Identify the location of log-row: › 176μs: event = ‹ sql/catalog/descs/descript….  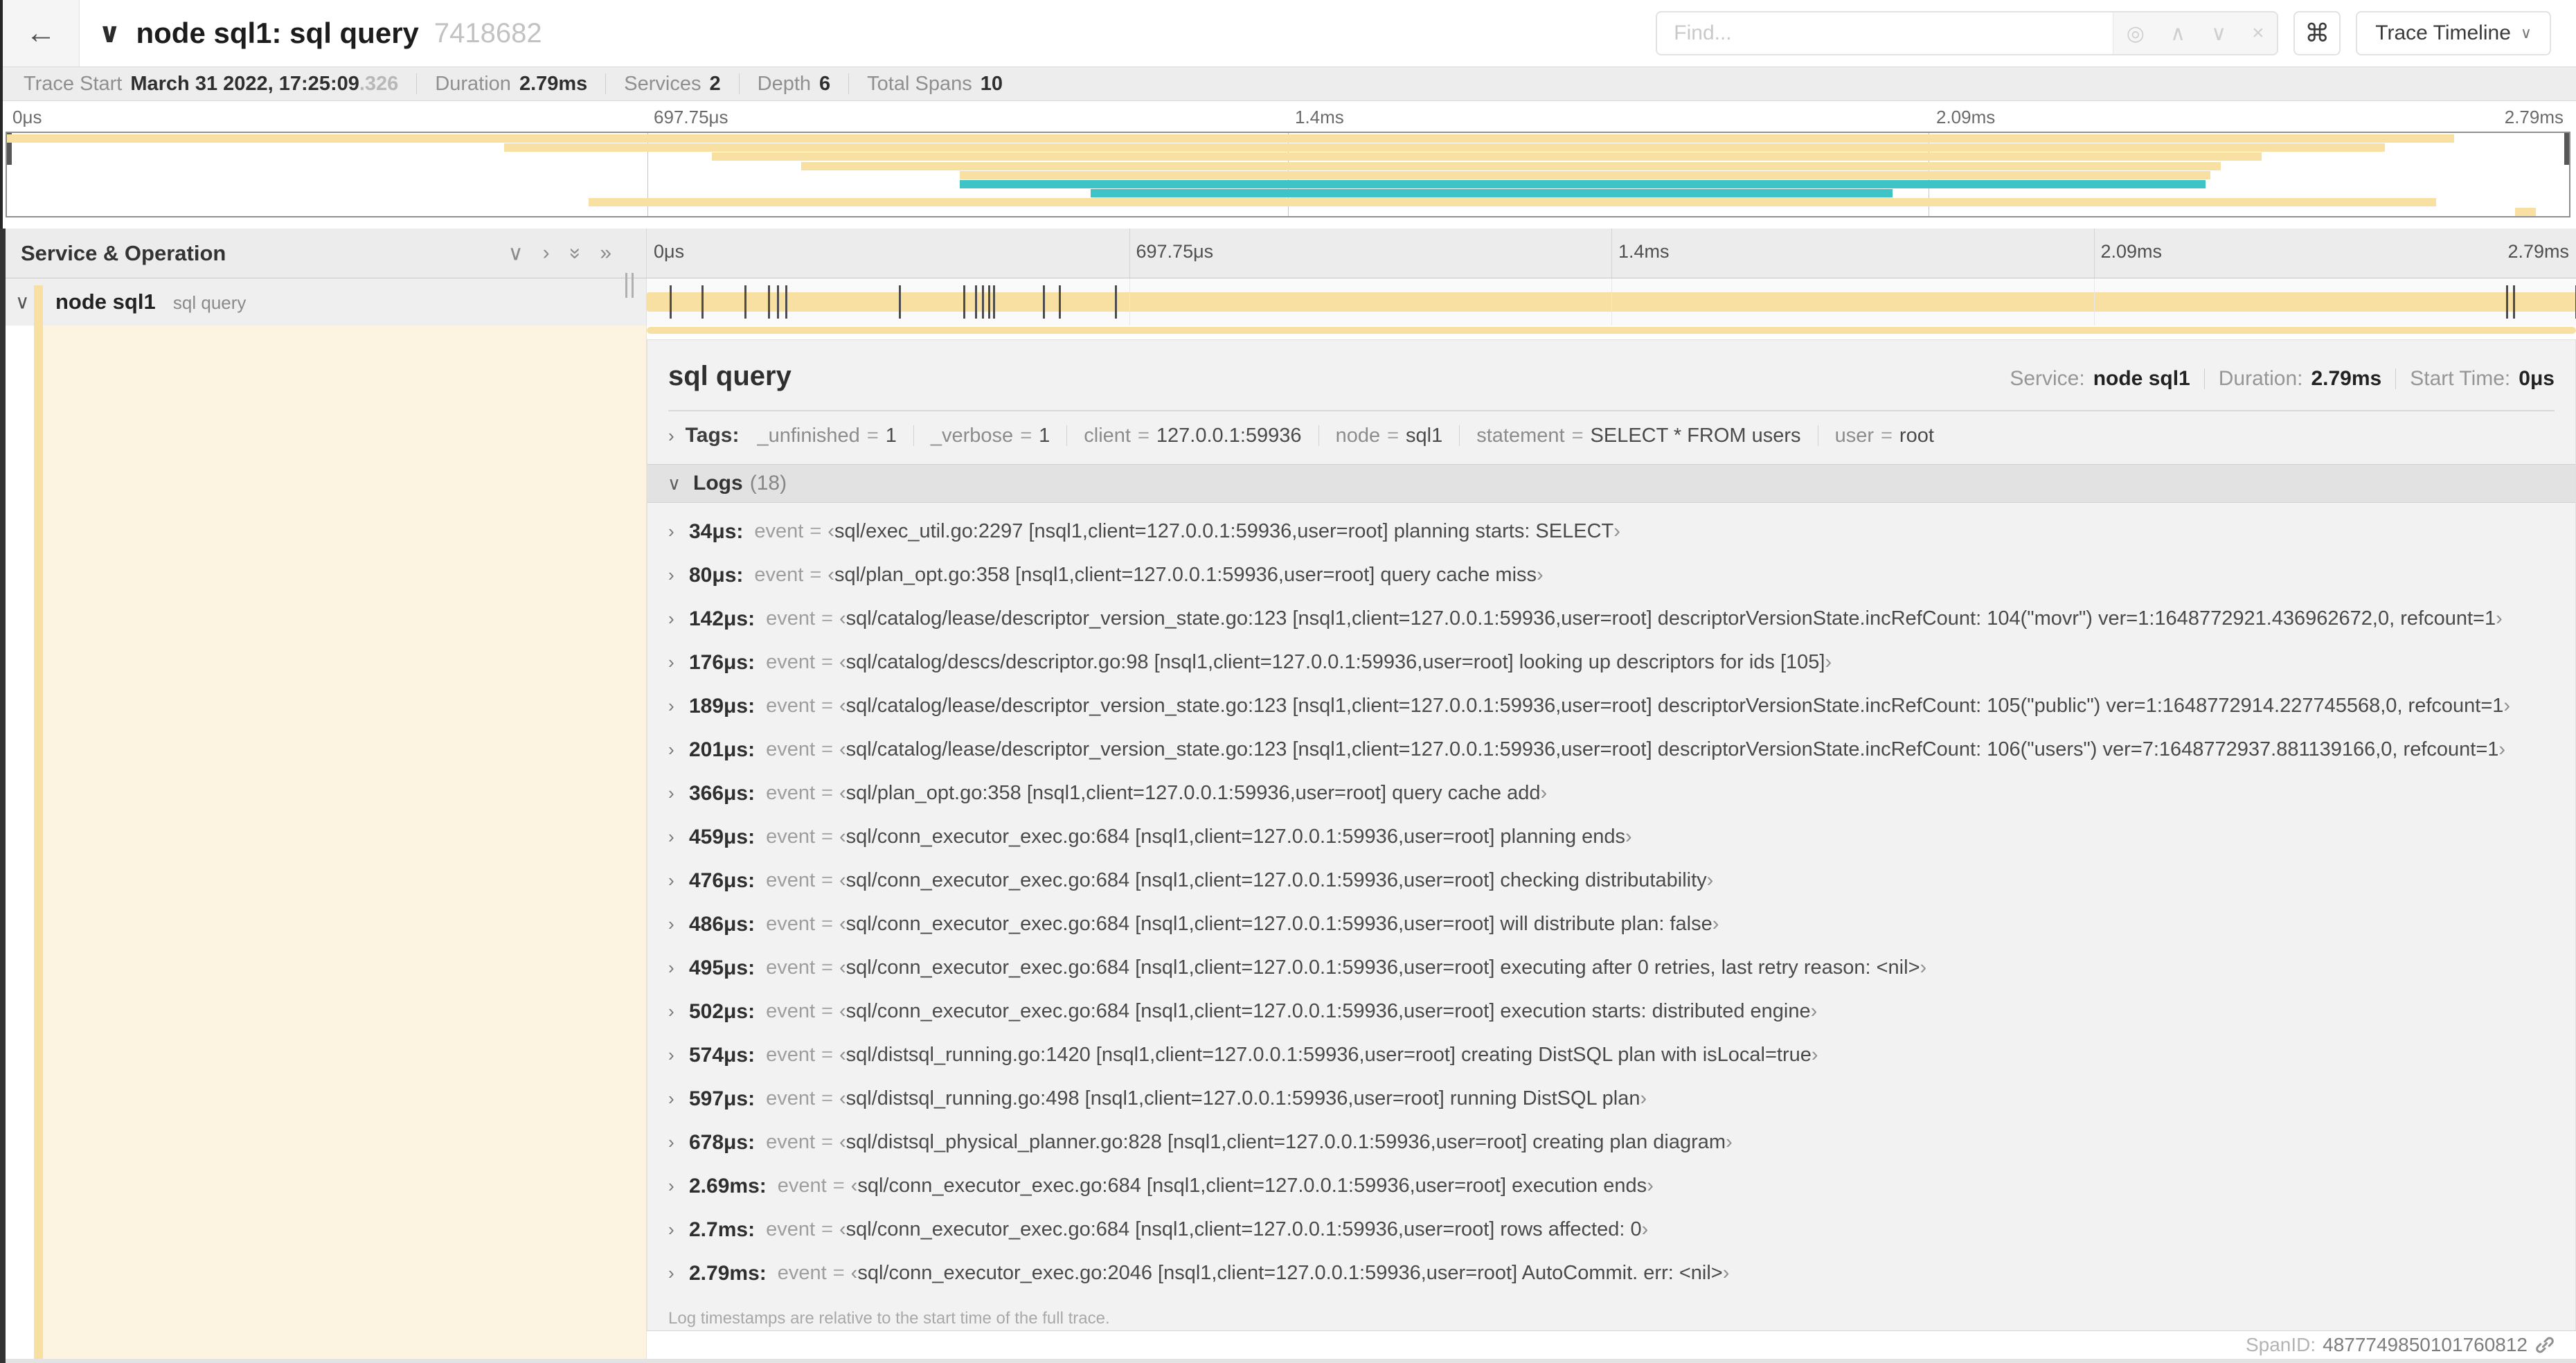
(1612, 662).